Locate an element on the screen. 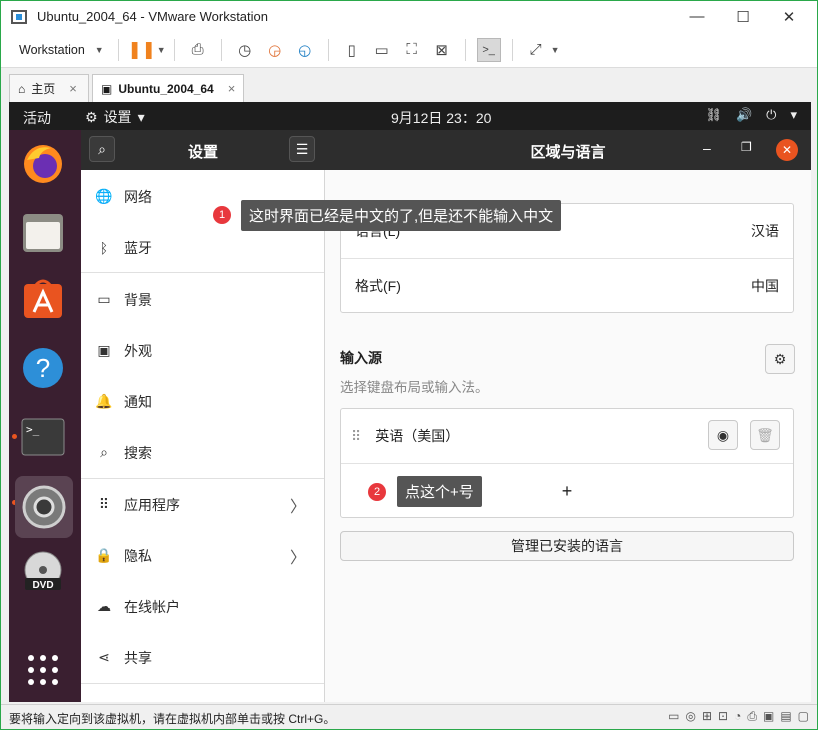 Image resolution: width=818 pixels, height=730 pixels. sidebar-toggle-icon: ▯ is located at coordinates (352, 50).